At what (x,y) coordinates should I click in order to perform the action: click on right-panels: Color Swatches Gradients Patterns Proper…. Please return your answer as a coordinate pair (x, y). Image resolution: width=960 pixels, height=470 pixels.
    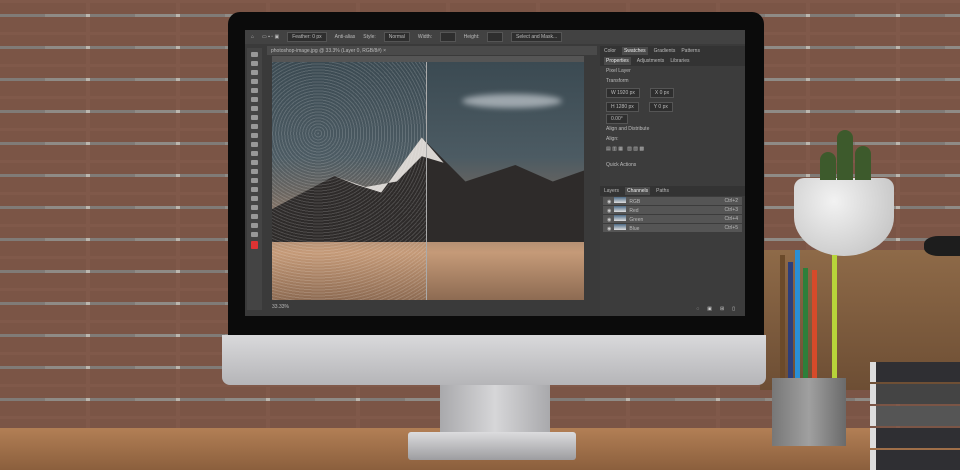
    Looking at the image, I should click on (672, 181).